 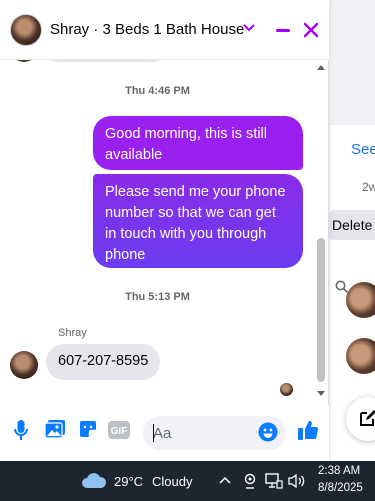 I want to click on conversation-title: Shray · 3 Beds 1 Bath House, so click(x=147, y=29).